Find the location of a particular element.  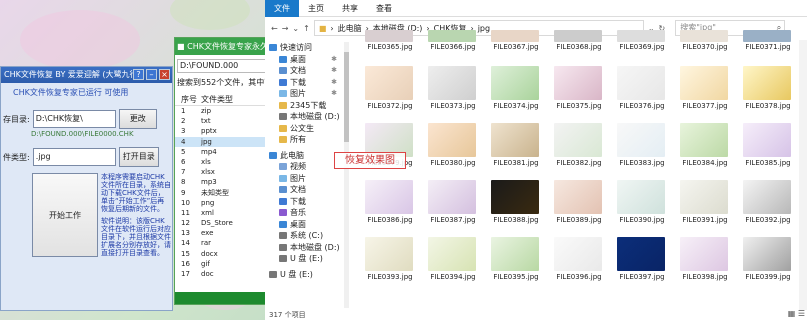

nav-item: 文档 ✱ is located at coordinates (305, 71).